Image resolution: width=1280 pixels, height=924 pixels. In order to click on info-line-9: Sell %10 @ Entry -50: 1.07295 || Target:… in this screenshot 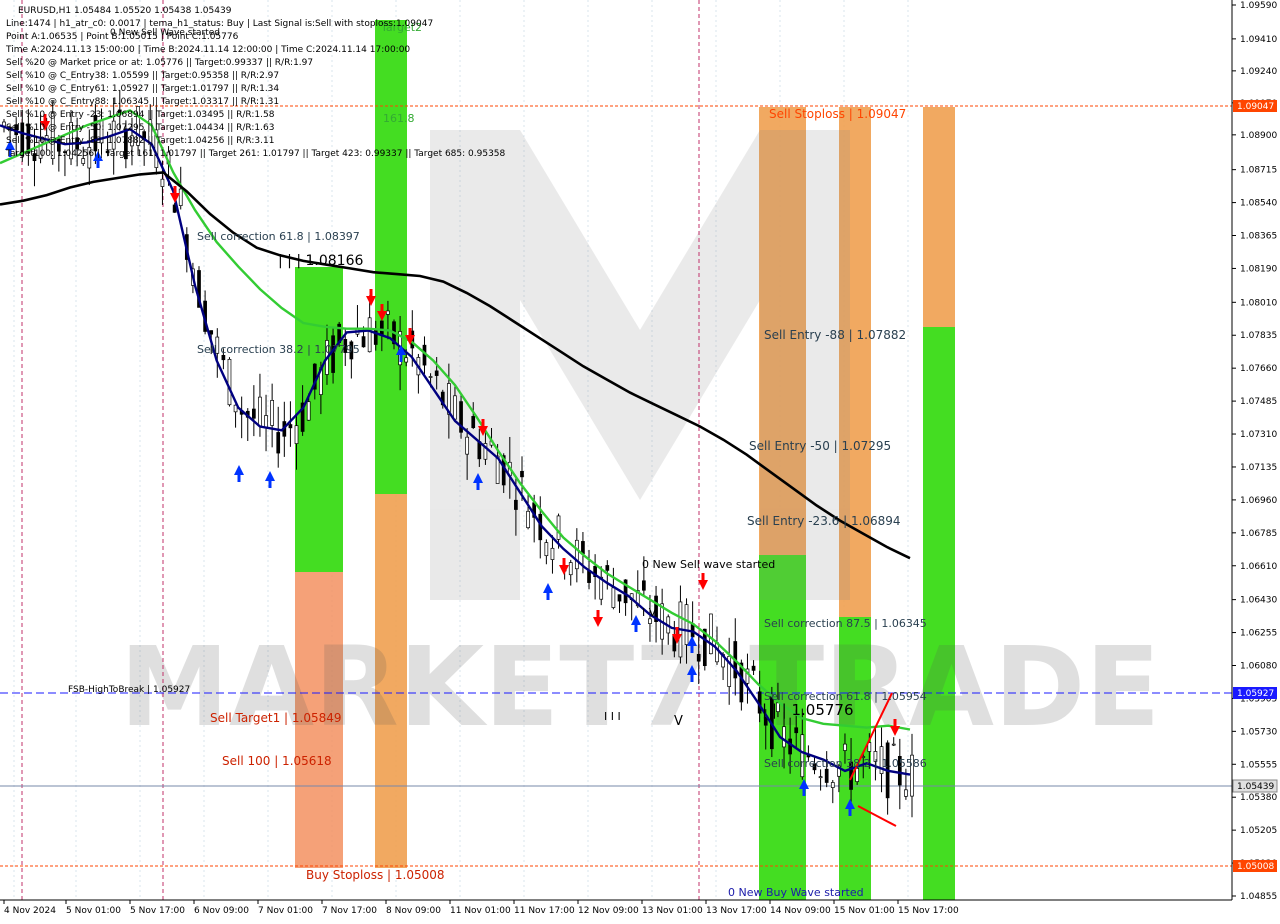, I will do `click(140, 128)`.